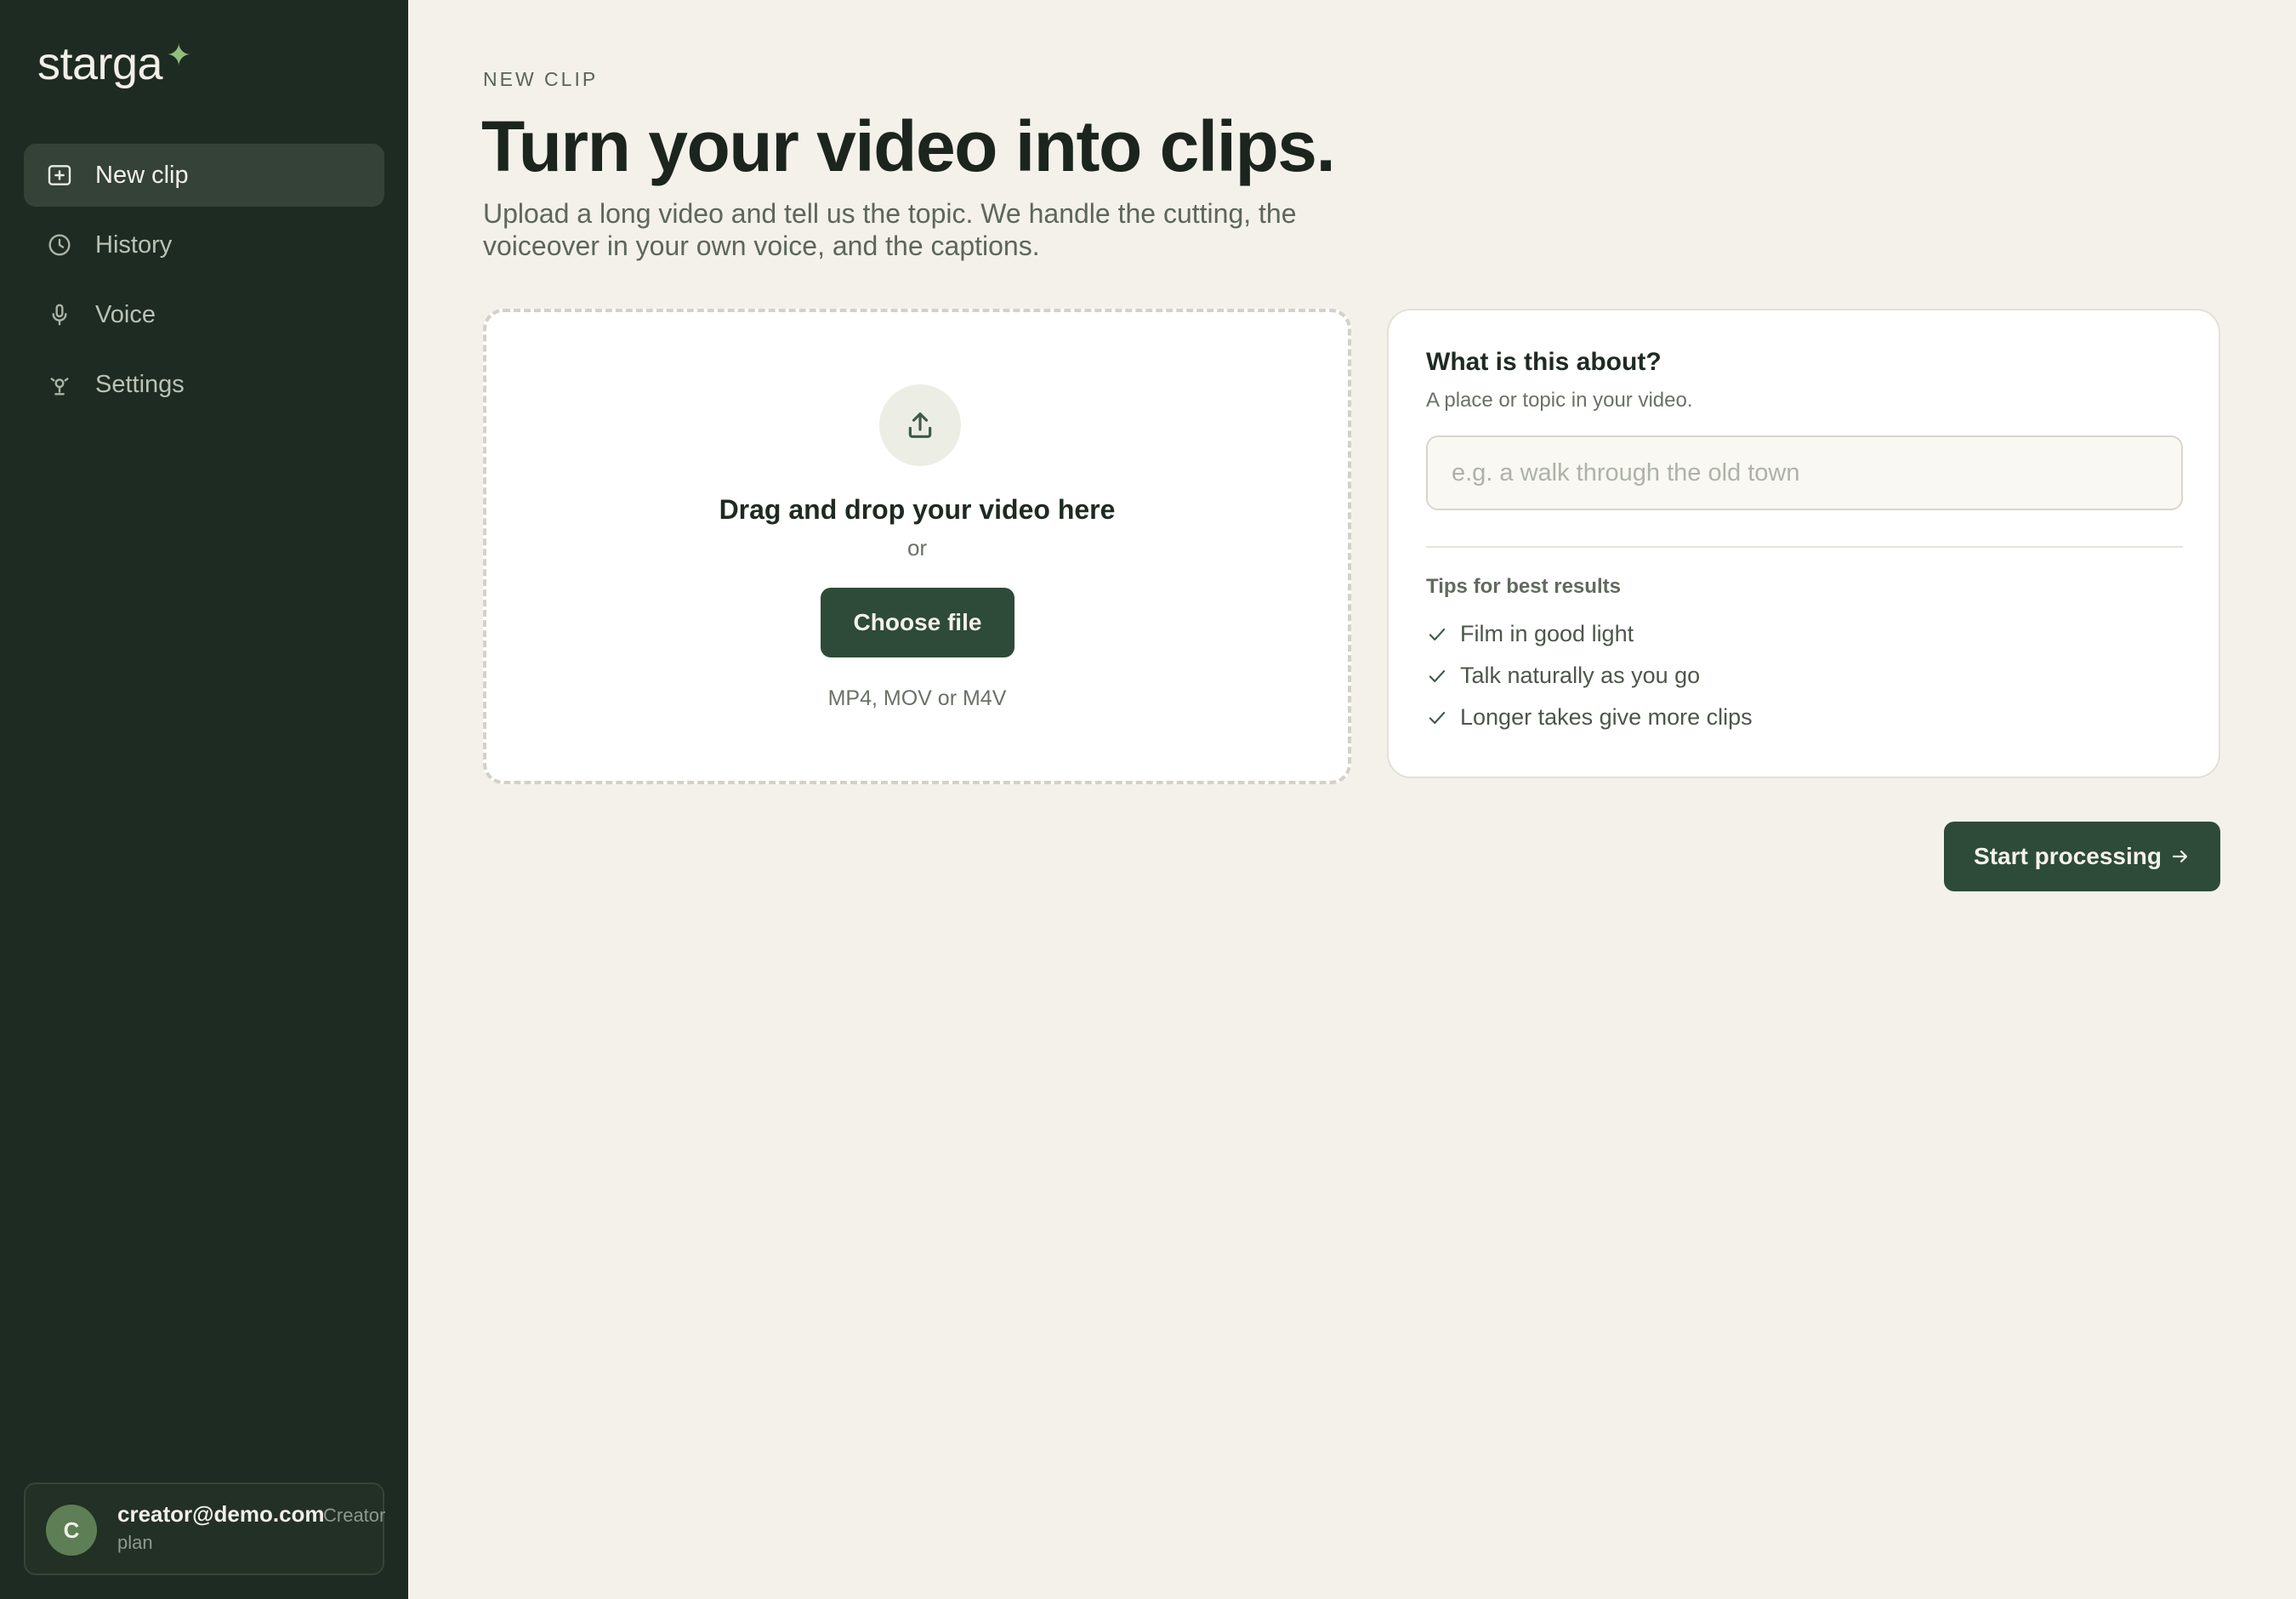 This screenshot has height=1599, width=2296. Describe the element at coordinates (541, 79) in the screenshot. I see `page-eyebrow: NEW CLIP` at that location.